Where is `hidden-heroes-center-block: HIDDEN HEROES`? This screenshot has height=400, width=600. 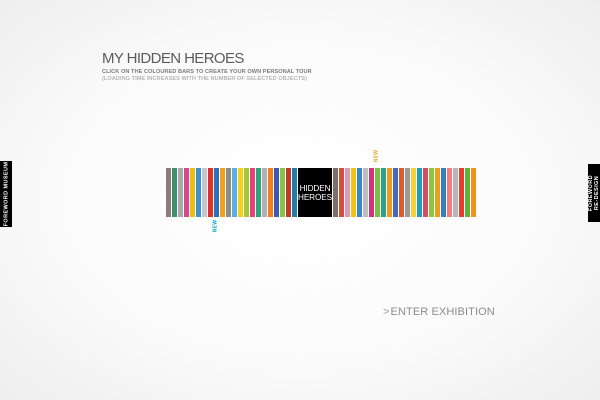
hidden-heroes-center-block: HIDDEN HEROES is located at coordinates (315, 192).